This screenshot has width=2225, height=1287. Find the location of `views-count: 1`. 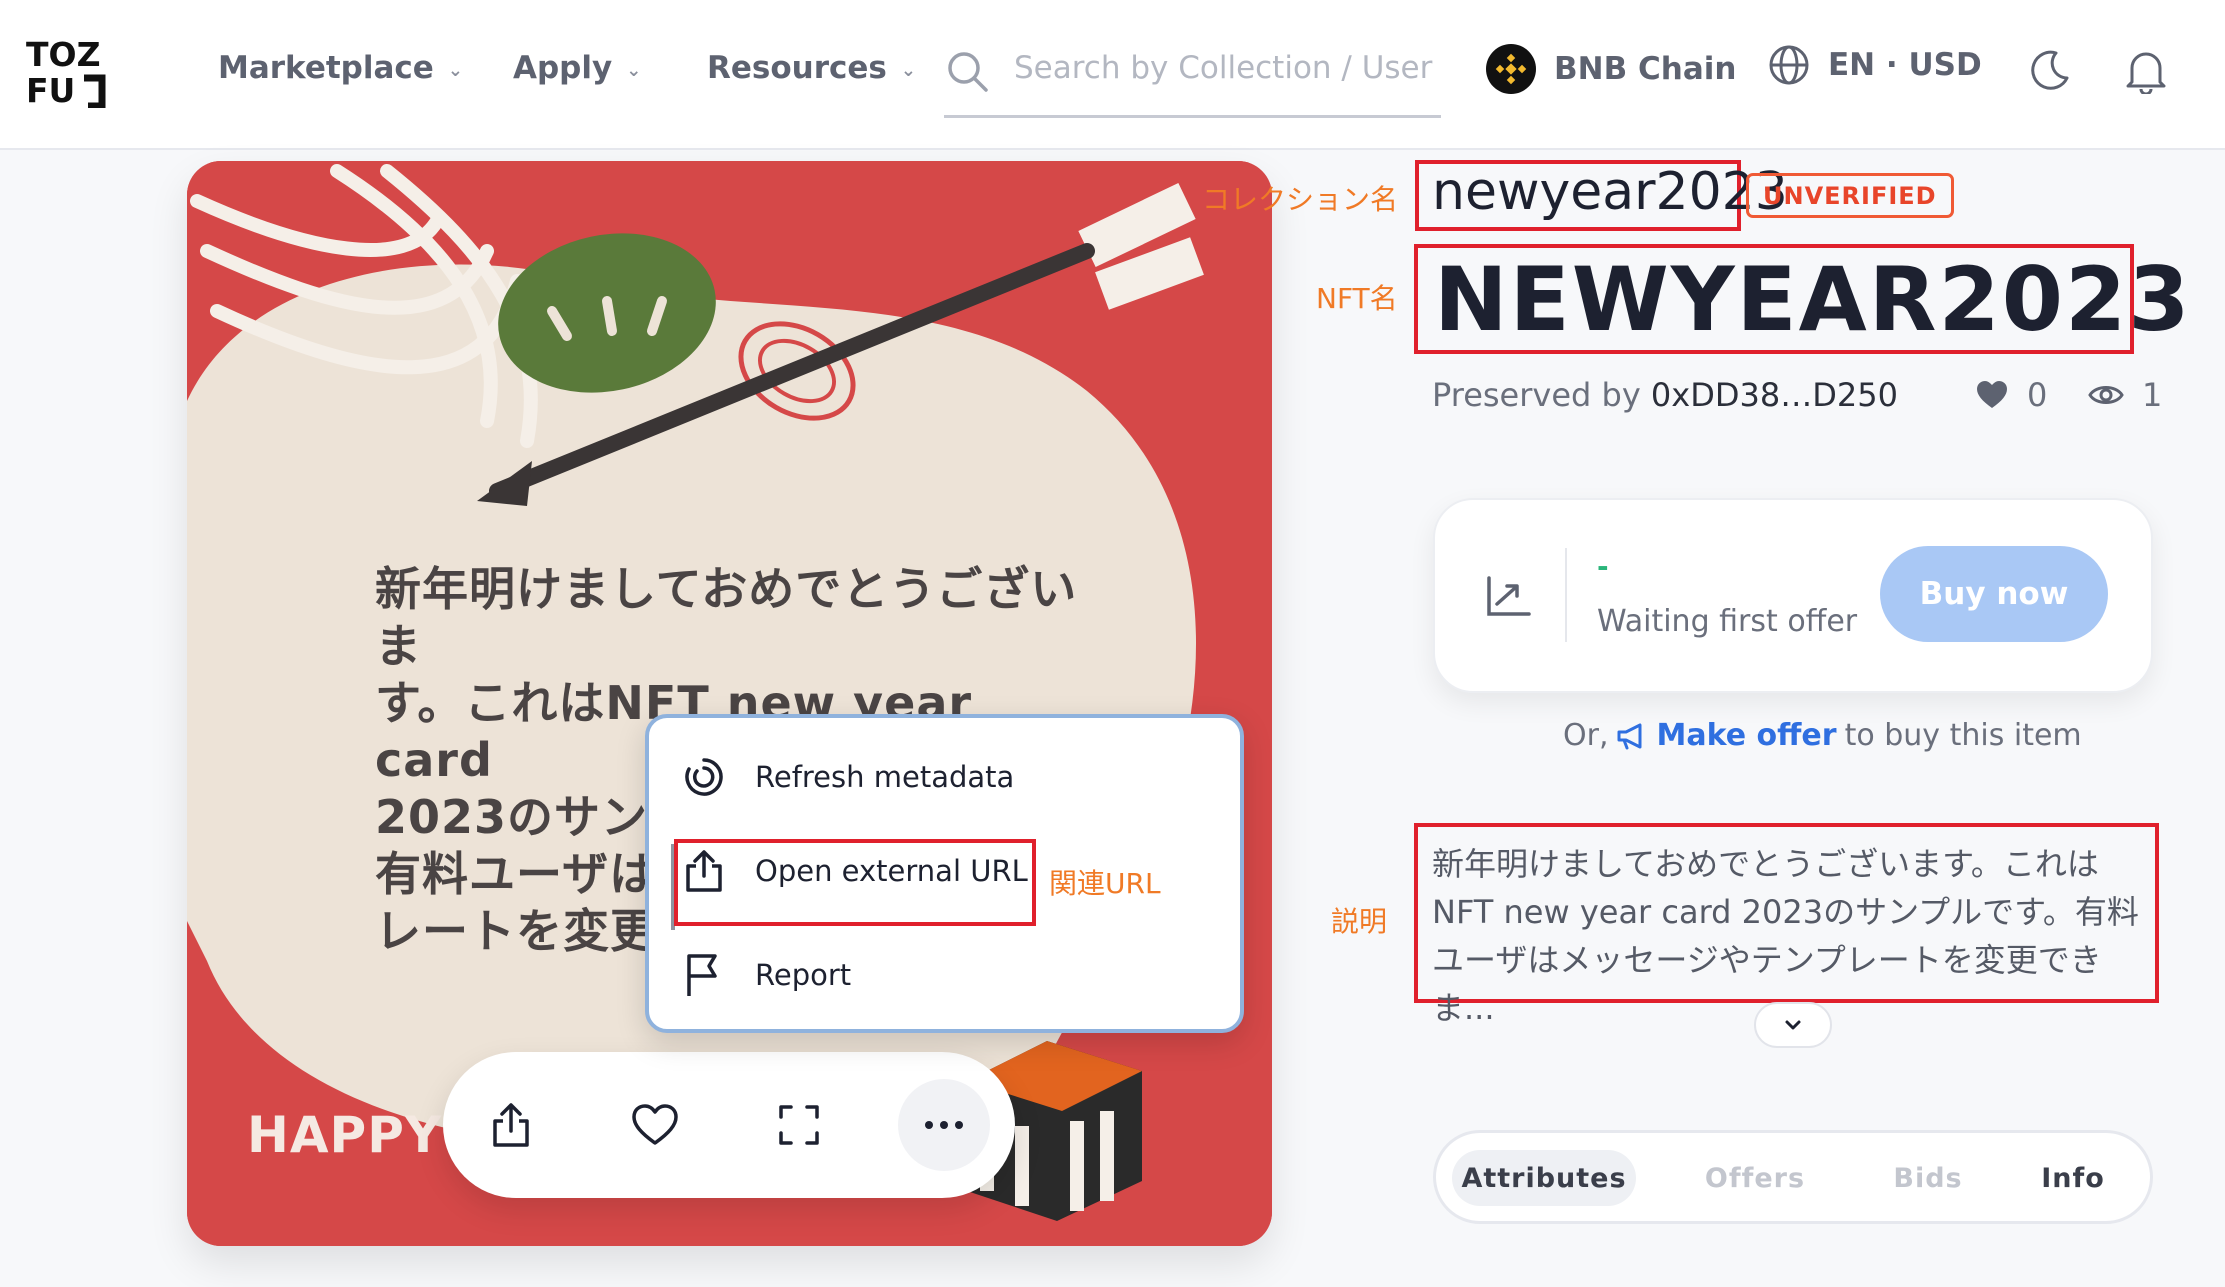

views-count: 1 is located at coordinates (2125, 395).